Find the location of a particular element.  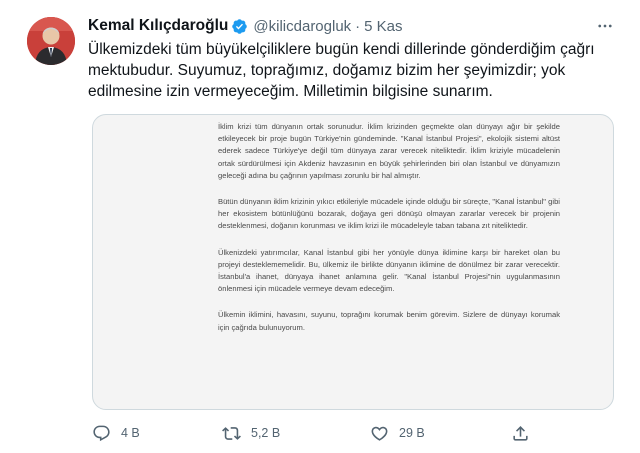

verified-badge-icon is located at coordinates (240, 26).